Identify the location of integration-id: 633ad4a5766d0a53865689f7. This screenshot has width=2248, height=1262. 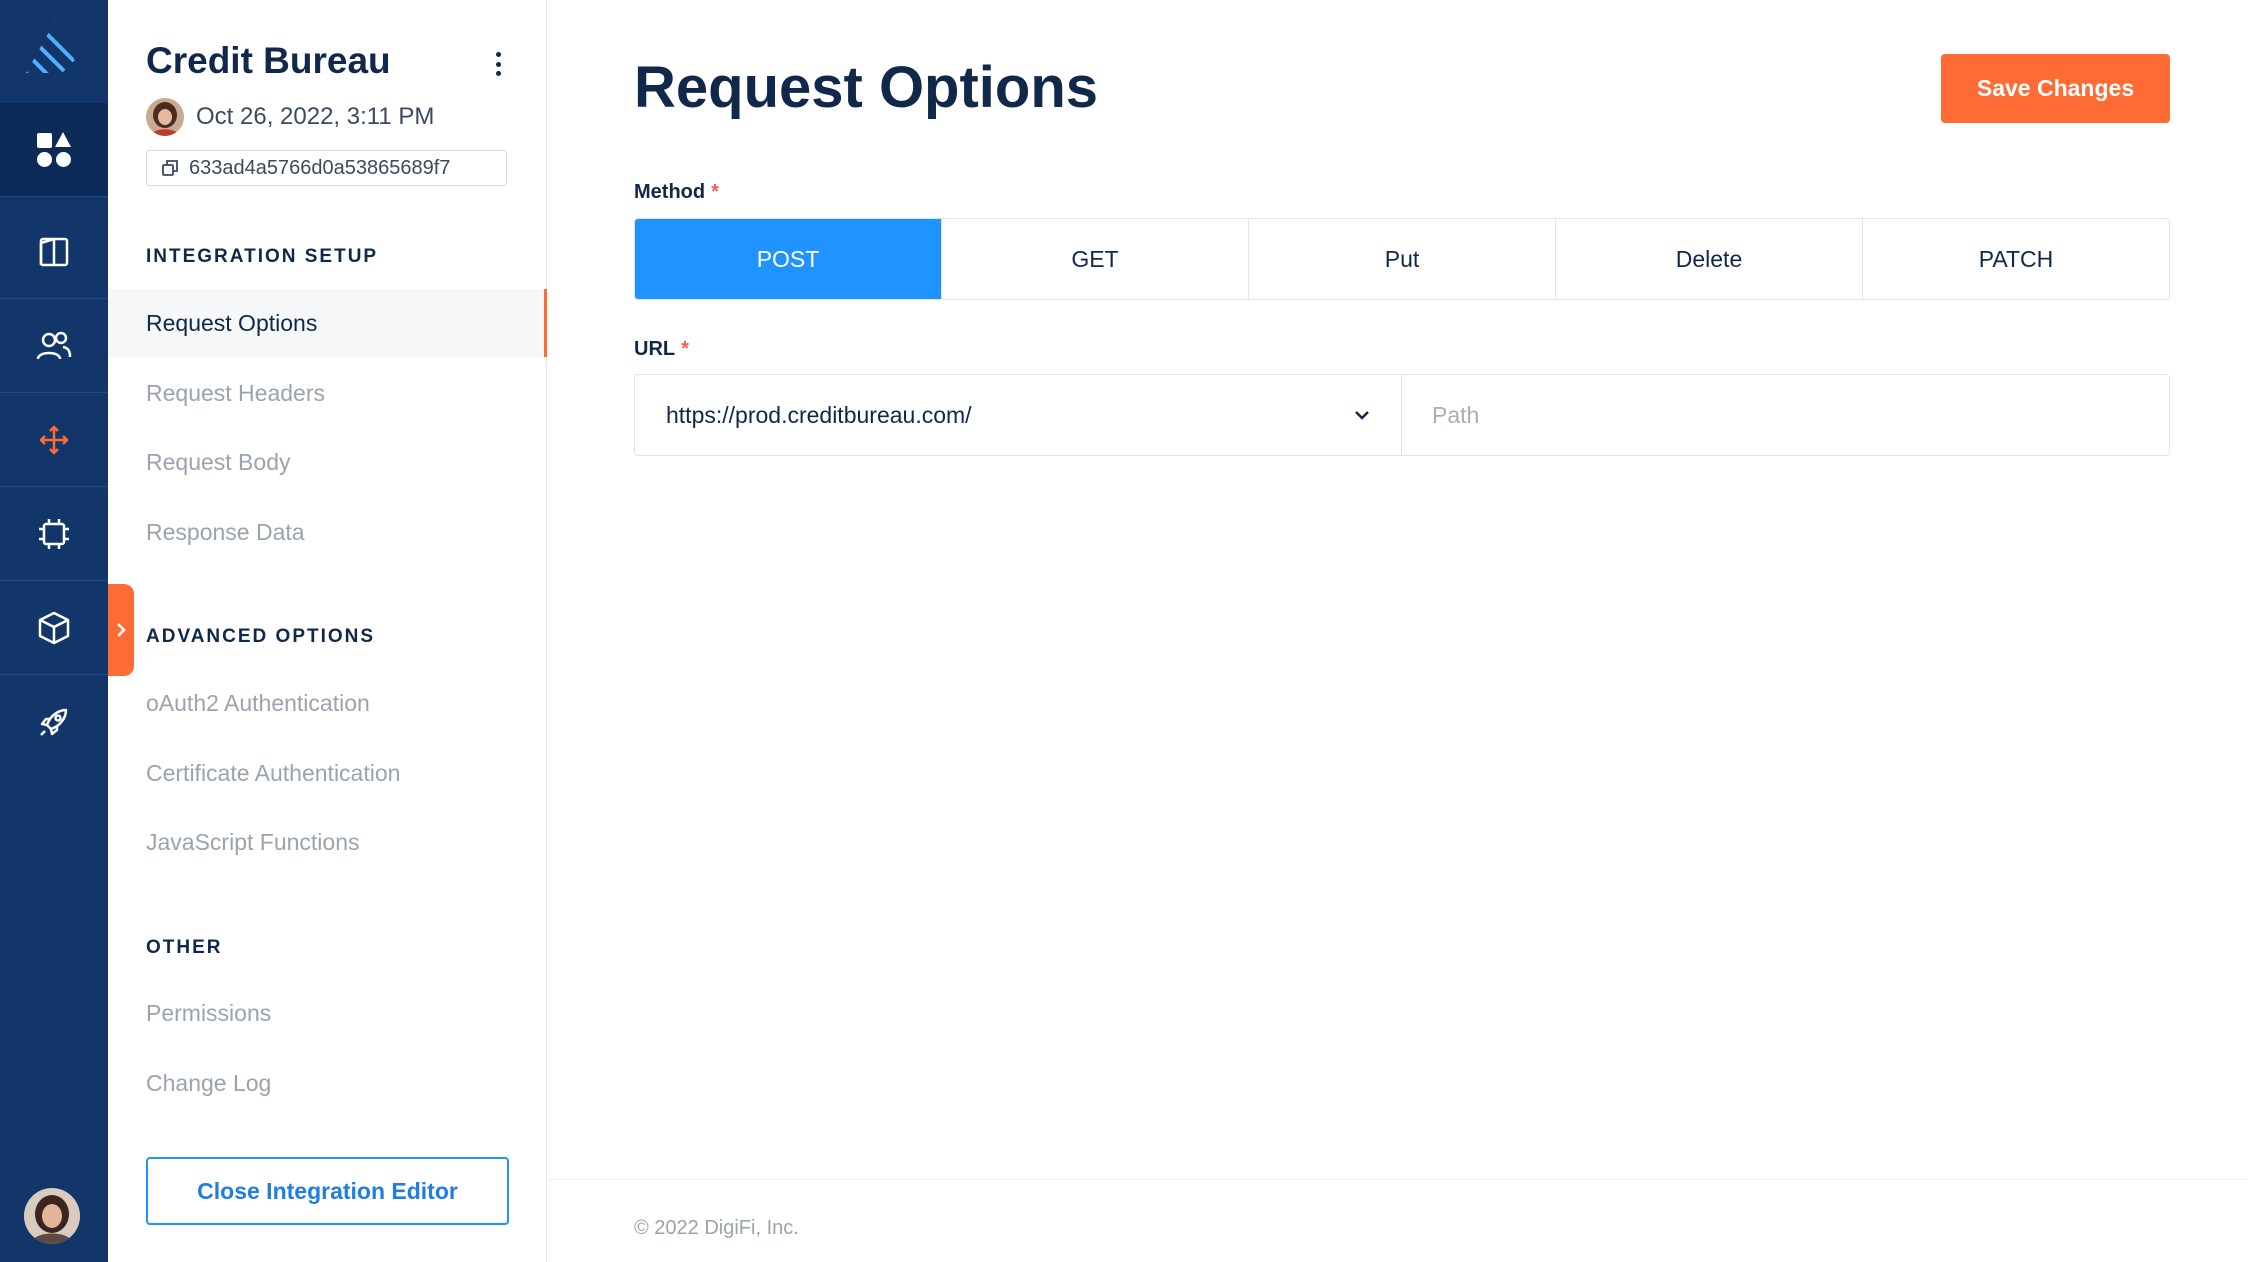
(320, 167).